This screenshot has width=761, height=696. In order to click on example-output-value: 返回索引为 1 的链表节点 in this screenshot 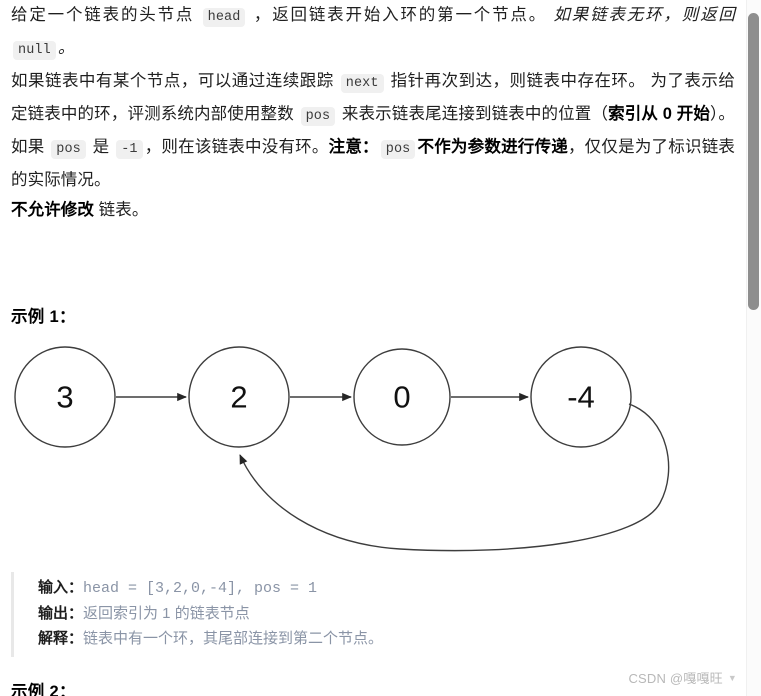, I will do `click(166, 613)`.